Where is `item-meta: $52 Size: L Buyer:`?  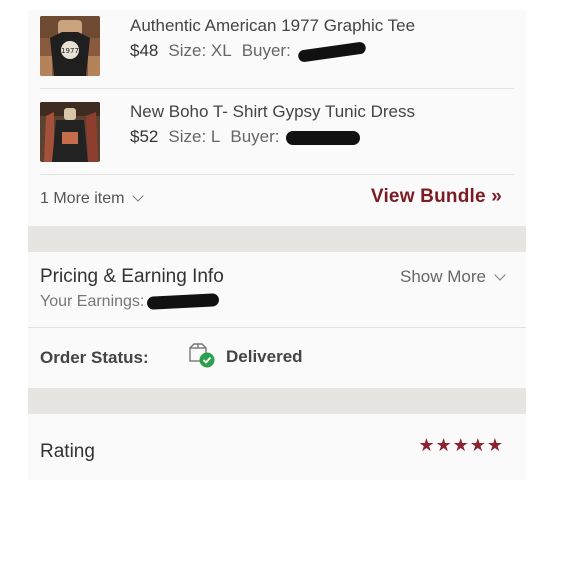 item-meta: $52 Size: L Buyer: is located at coordinates (245, 137).